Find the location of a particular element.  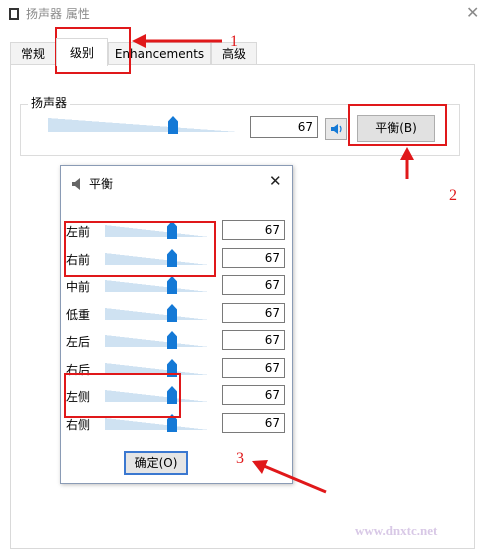

annotation-box-balance is located at coordinates (397, 125).